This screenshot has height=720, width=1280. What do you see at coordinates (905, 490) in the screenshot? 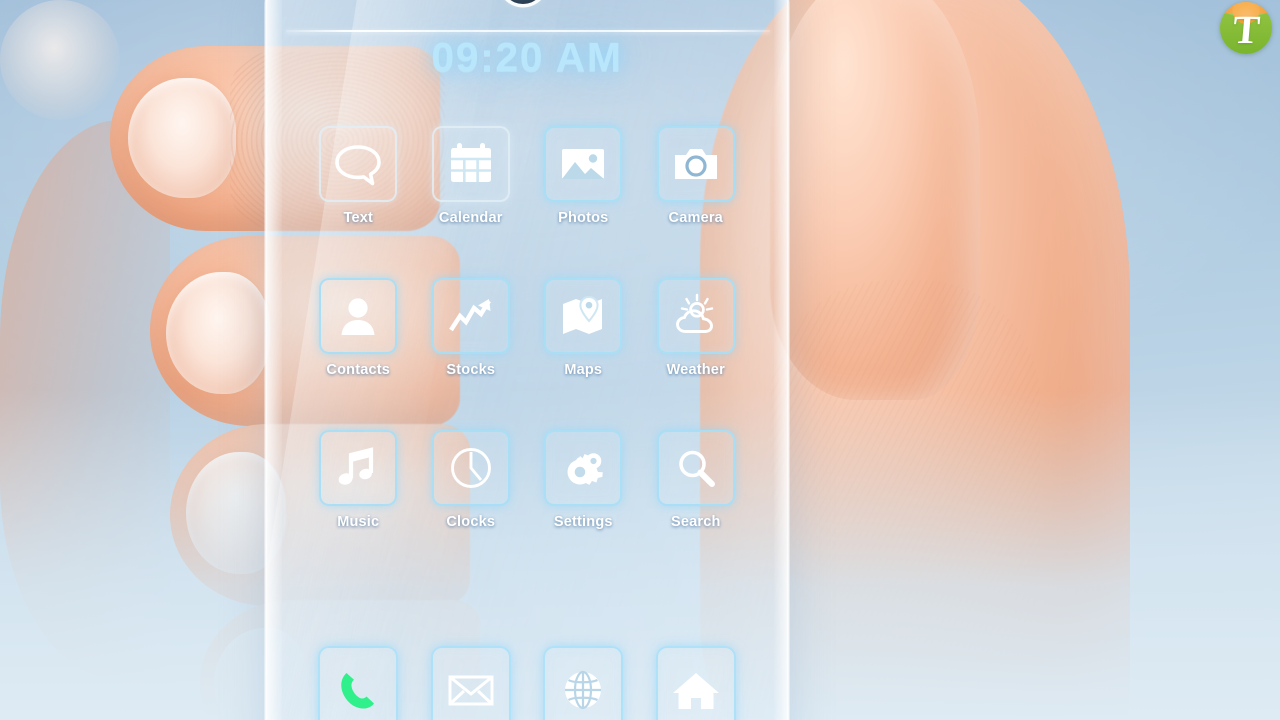
I see `palm-texture` at bounding box center [905, 490].